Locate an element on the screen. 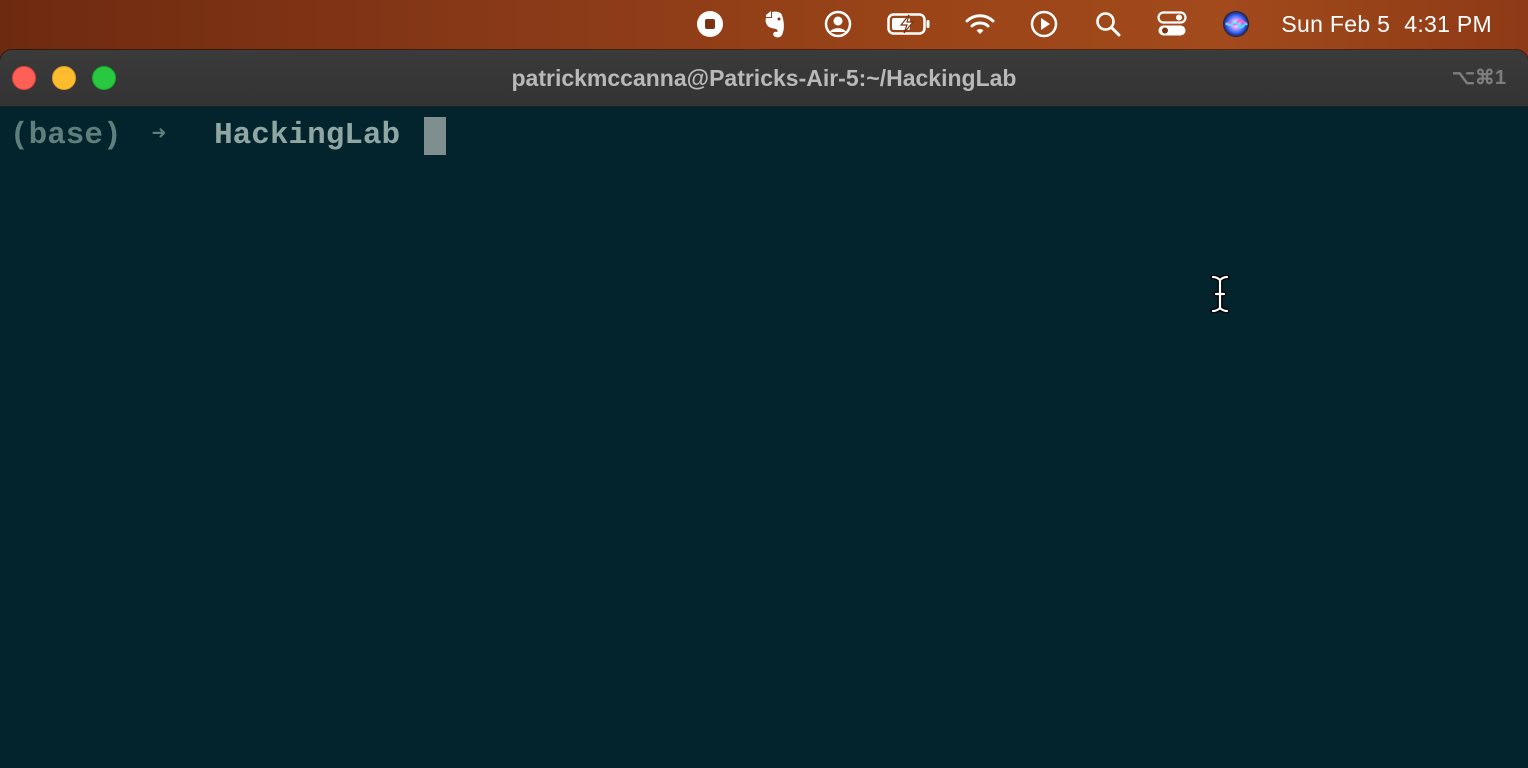 Image resolution: width=1528 pixels, height=768 pixels. battery-charging-icon is located at coordinates (909, 24).